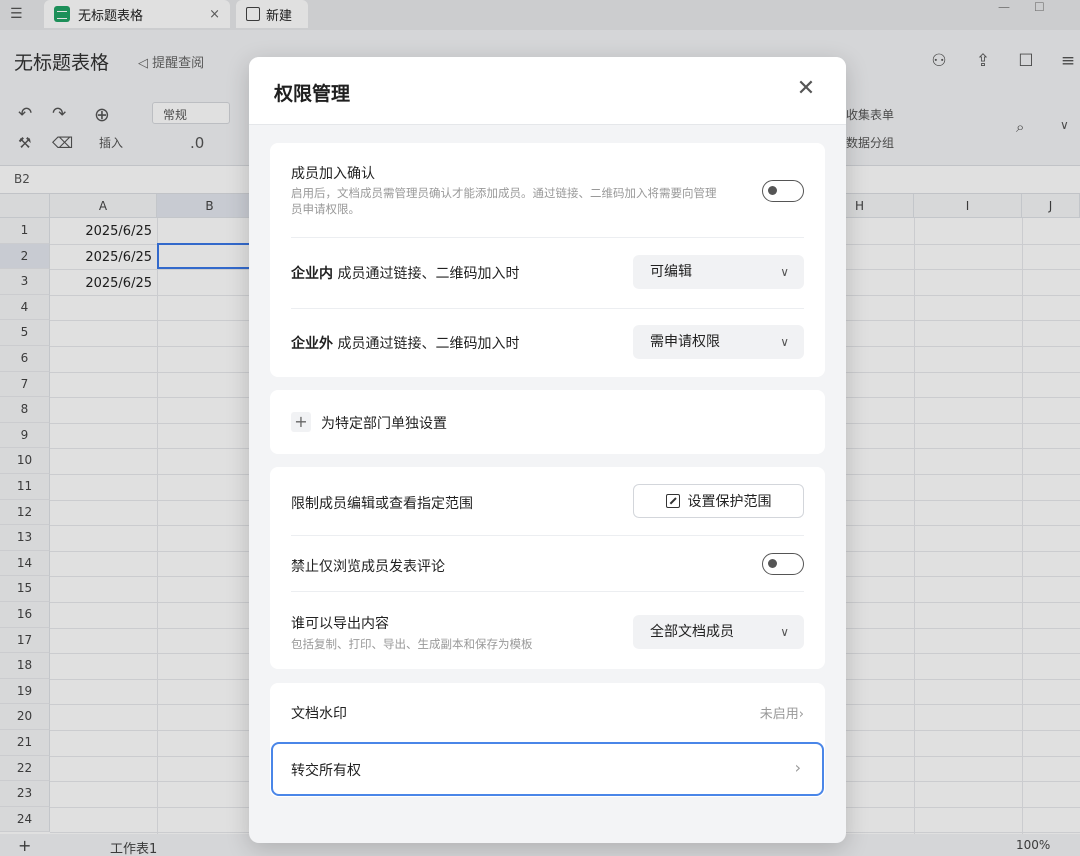  I want to click on set-protection-range-label: 设置保护范围, so click(729, 502).